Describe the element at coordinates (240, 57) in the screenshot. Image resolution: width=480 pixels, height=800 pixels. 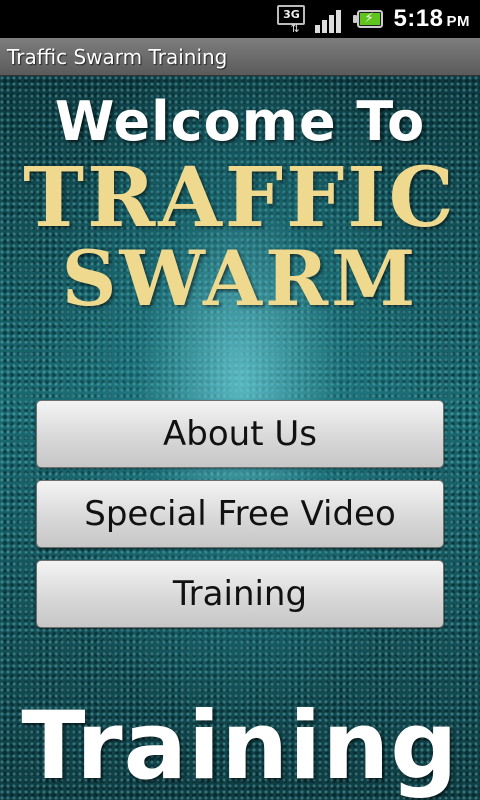
I see `app-title-bar: Traffic Swarm Training` at that location.